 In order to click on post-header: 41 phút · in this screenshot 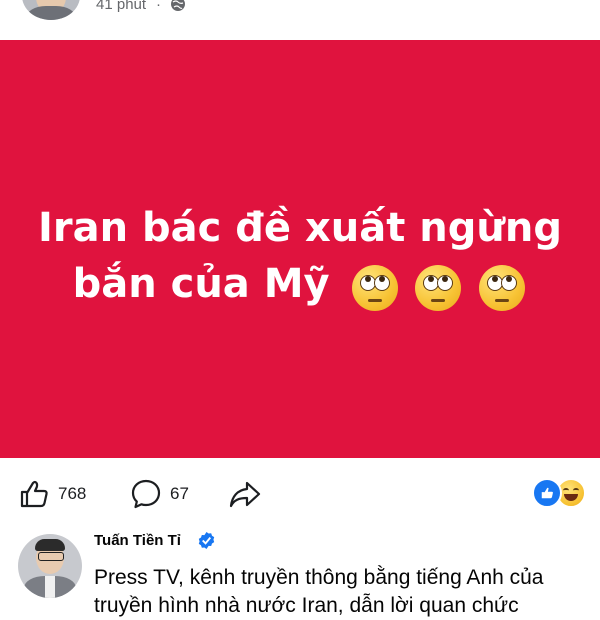, I will do `click(300, 20)`.